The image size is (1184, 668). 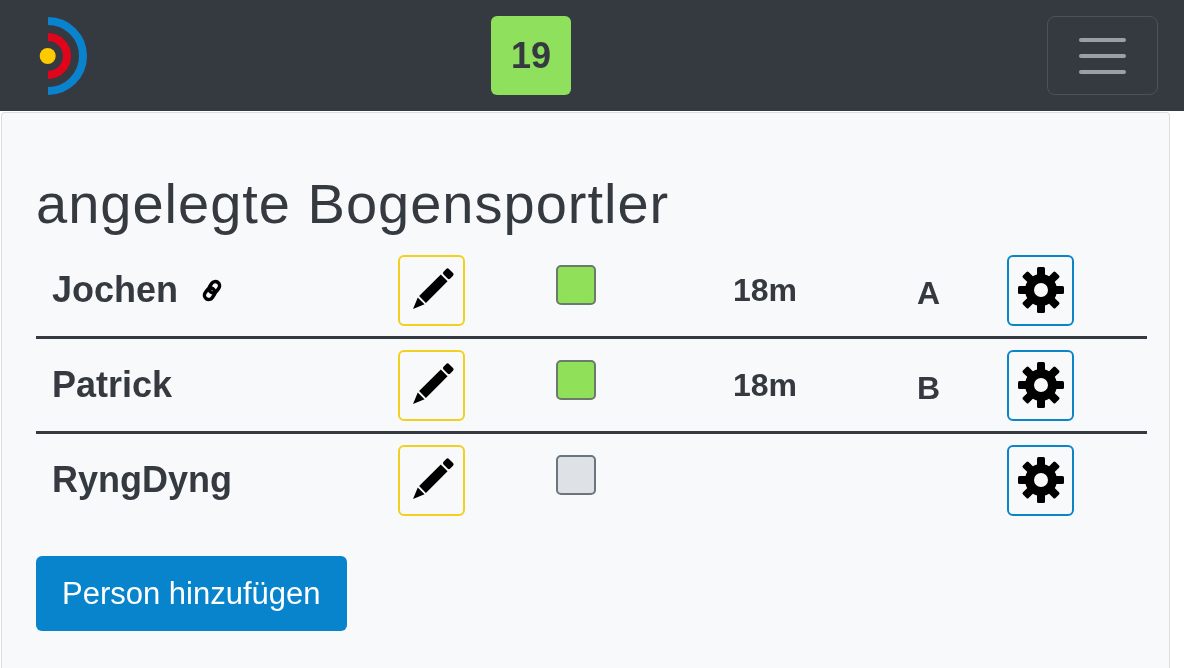 I want to click on group-letter: A, so click(x=929, y=293).